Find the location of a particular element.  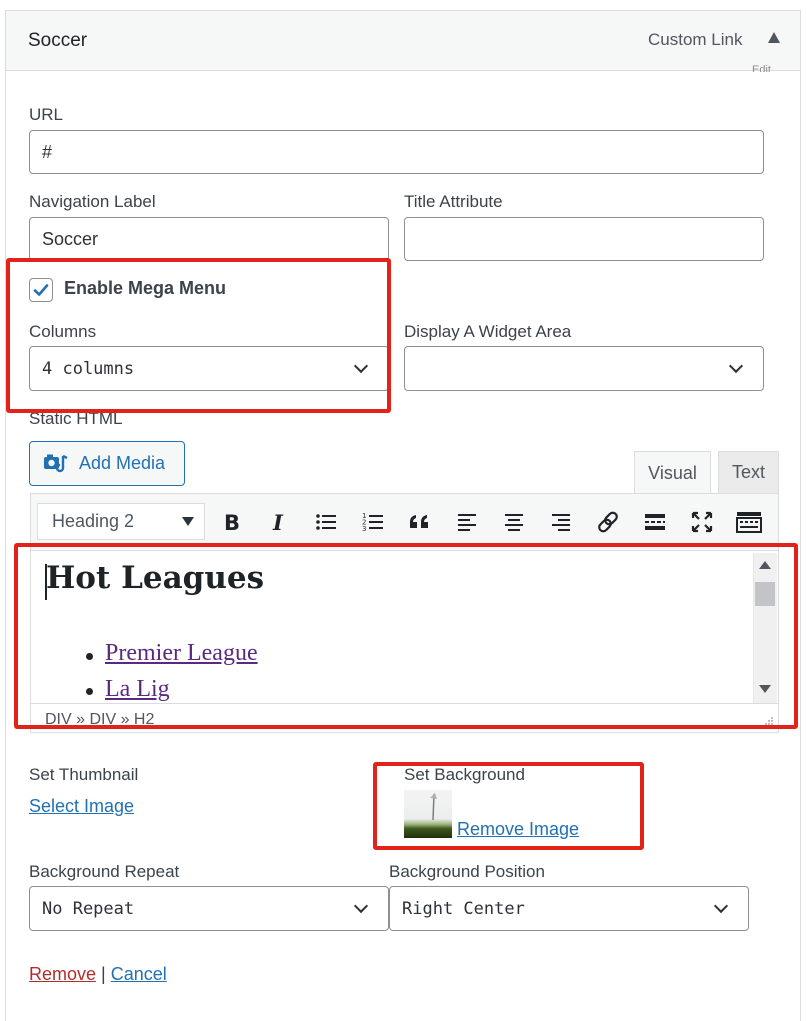

checkmark-icon is located at coordinates (41, 290).